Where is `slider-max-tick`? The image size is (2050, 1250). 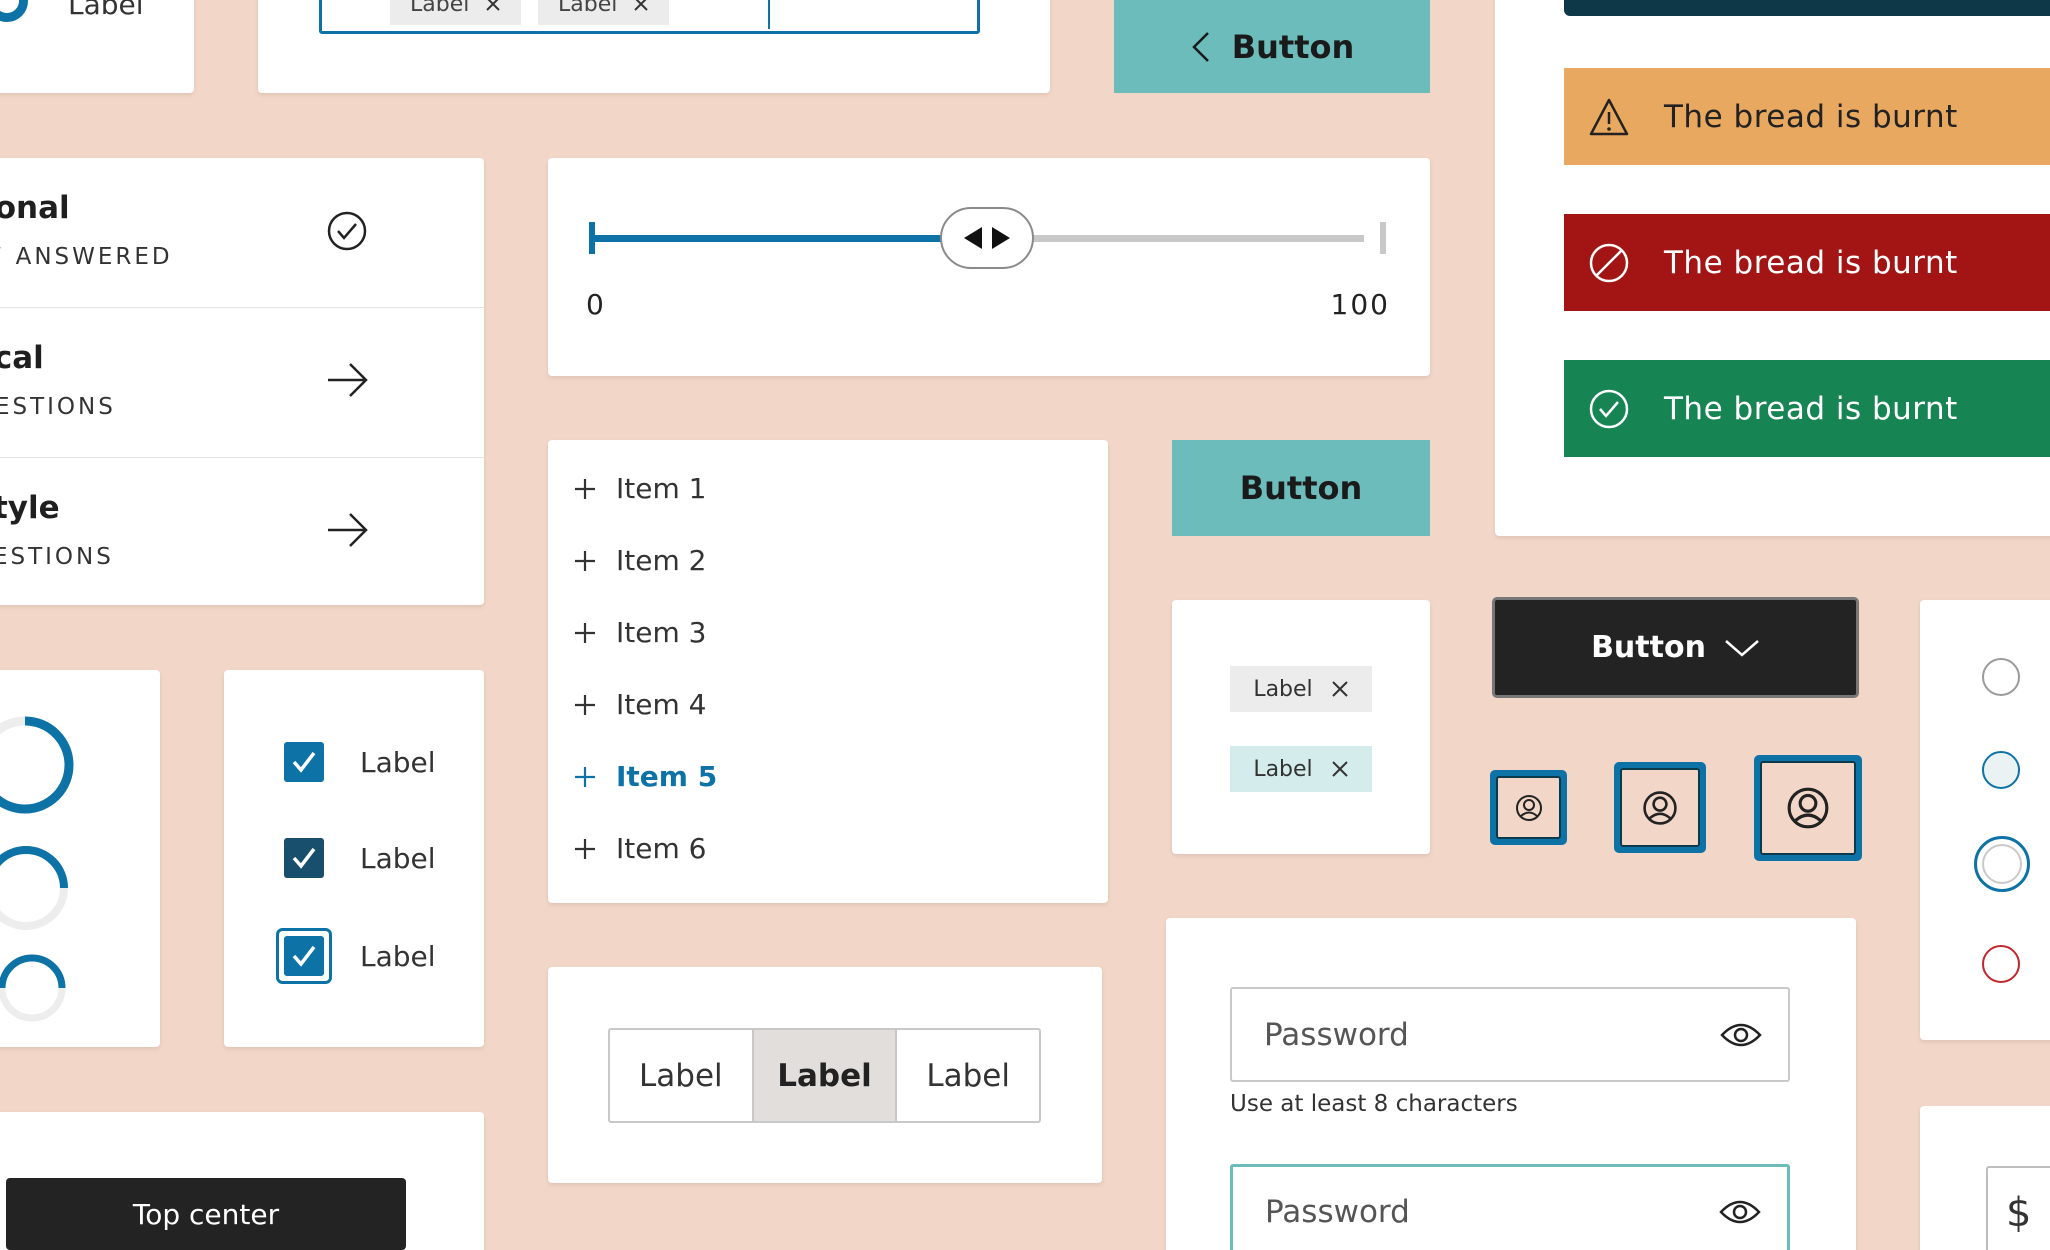 slider-max-tick is located at coordinates (1383, 238).